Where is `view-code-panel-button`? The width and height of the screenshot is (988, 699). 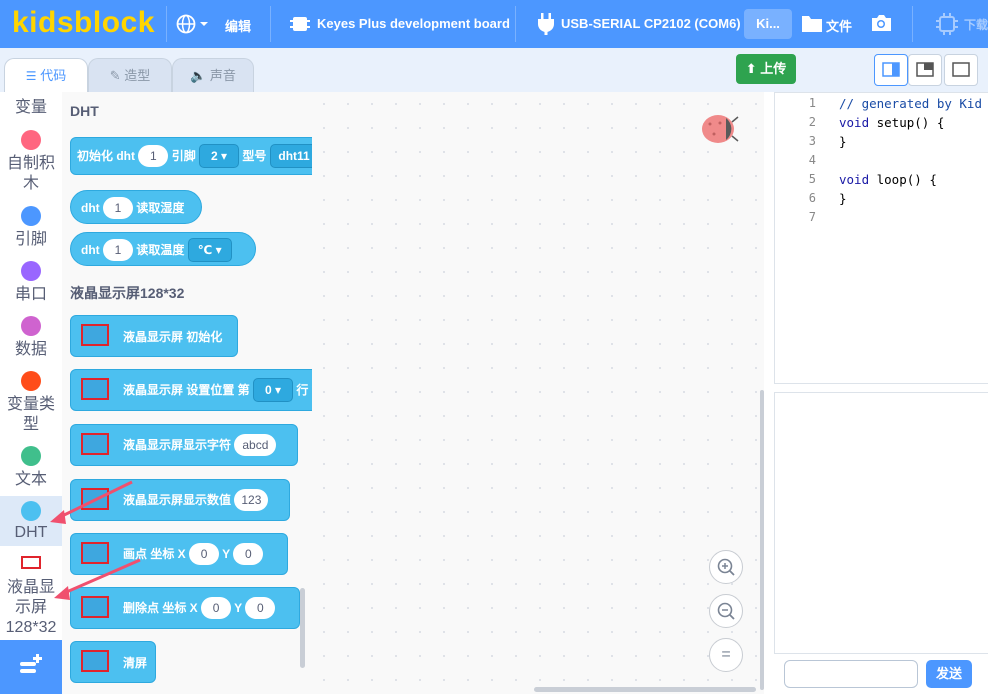
view-code-panel-button is located at coordinates (891, 70).